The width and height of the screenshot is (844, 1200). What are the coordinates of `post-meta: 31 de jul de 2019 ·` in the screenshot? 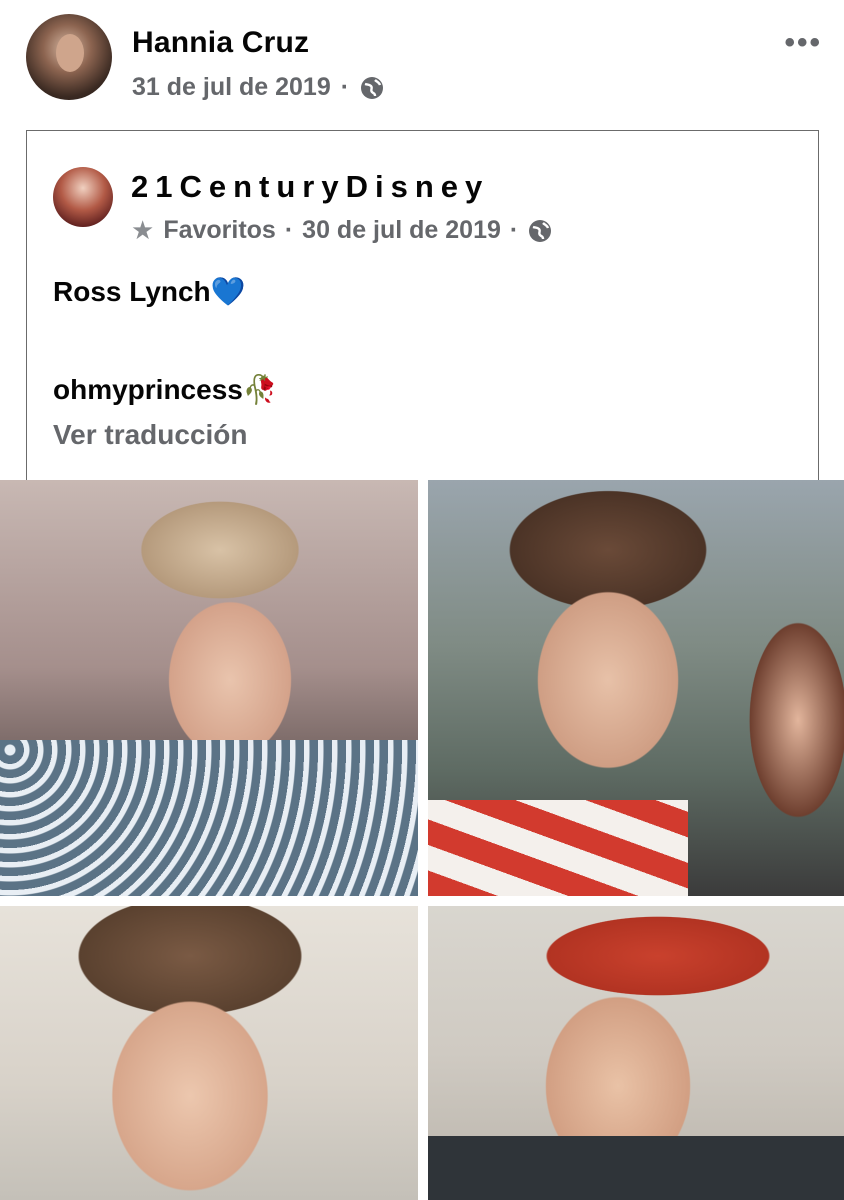 It's located at (258, 87).